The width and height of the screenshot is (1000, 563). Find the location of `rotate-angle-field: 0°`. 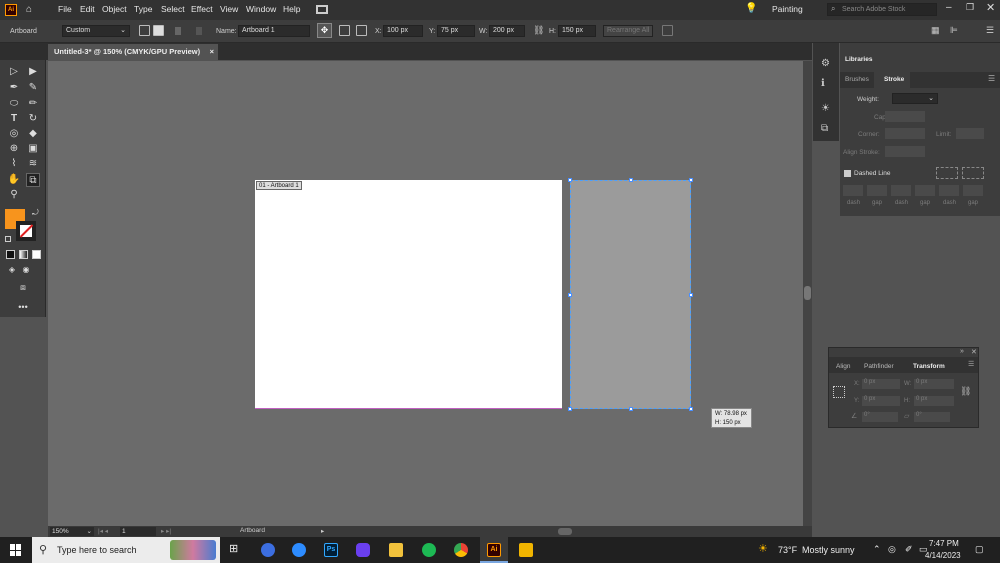

rotate-angle-field: 0° is located at coordinates (880, 417).